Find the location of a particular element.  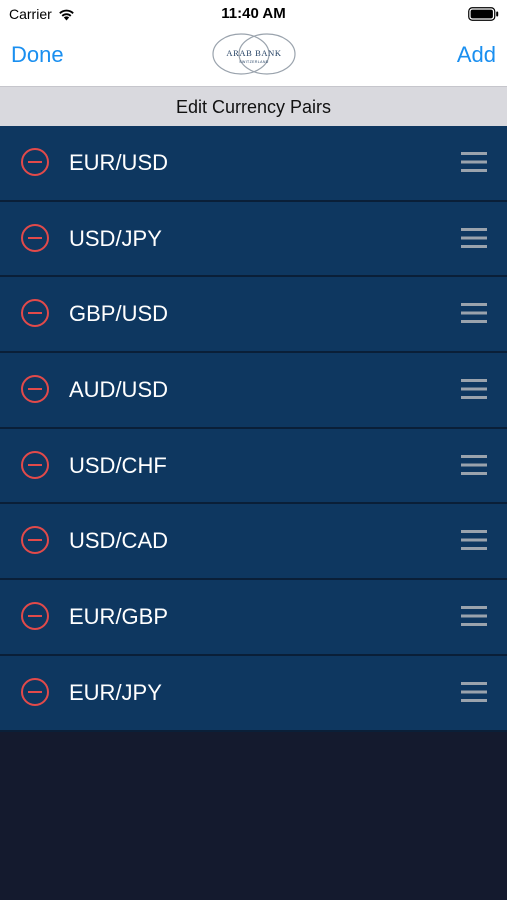

navigation-bar: Done ARAB BANK SWITZERLAND Add is located at coordinates (253, 57).